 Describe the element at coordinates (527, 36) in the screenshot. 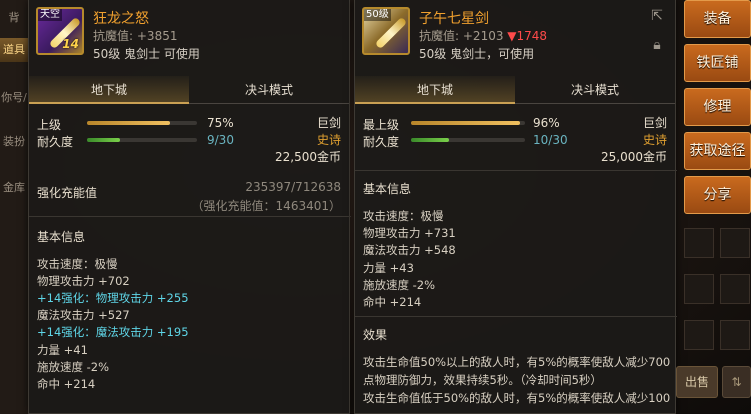

I see `resist-delta: ▼1748` at that location.